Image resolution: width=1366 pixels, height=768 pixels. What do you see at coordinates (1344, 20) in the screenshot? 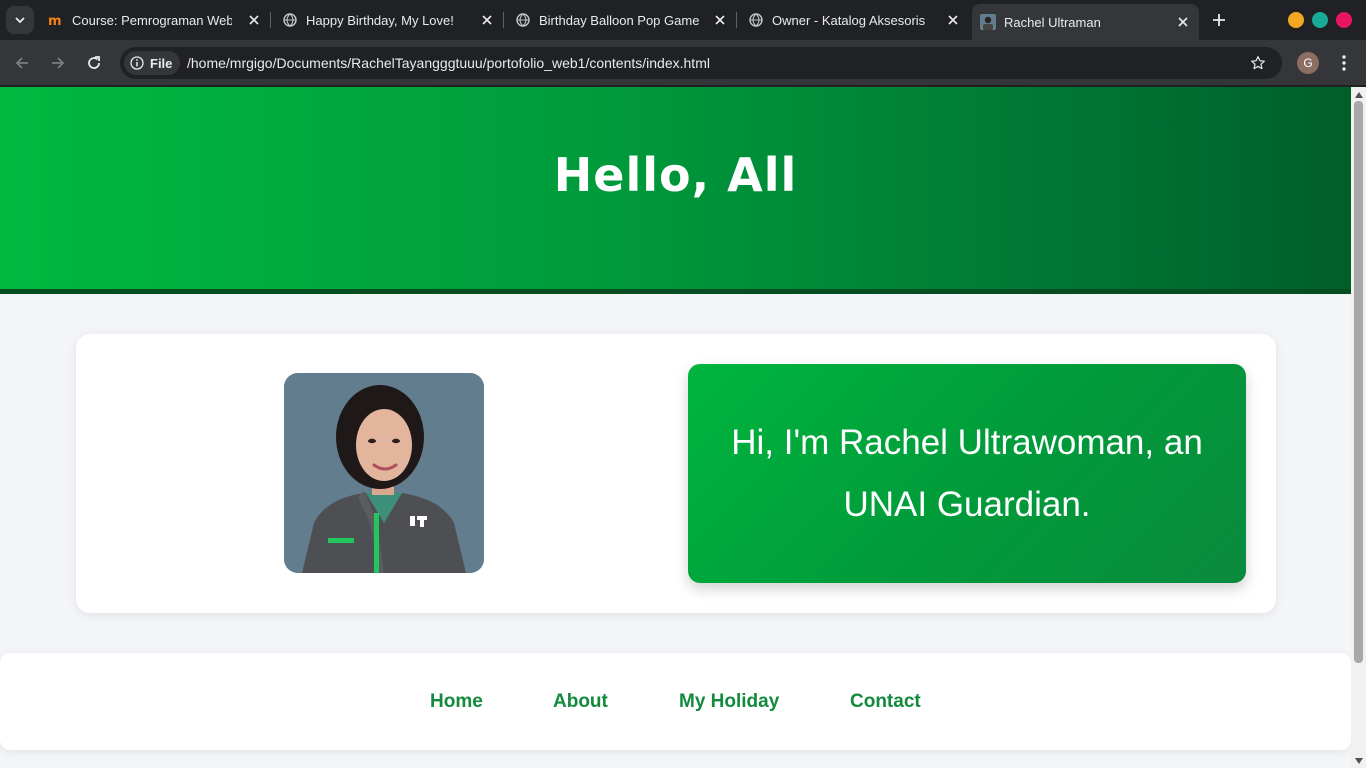
I see `close-window-button` at bounding box center [1344, 20].